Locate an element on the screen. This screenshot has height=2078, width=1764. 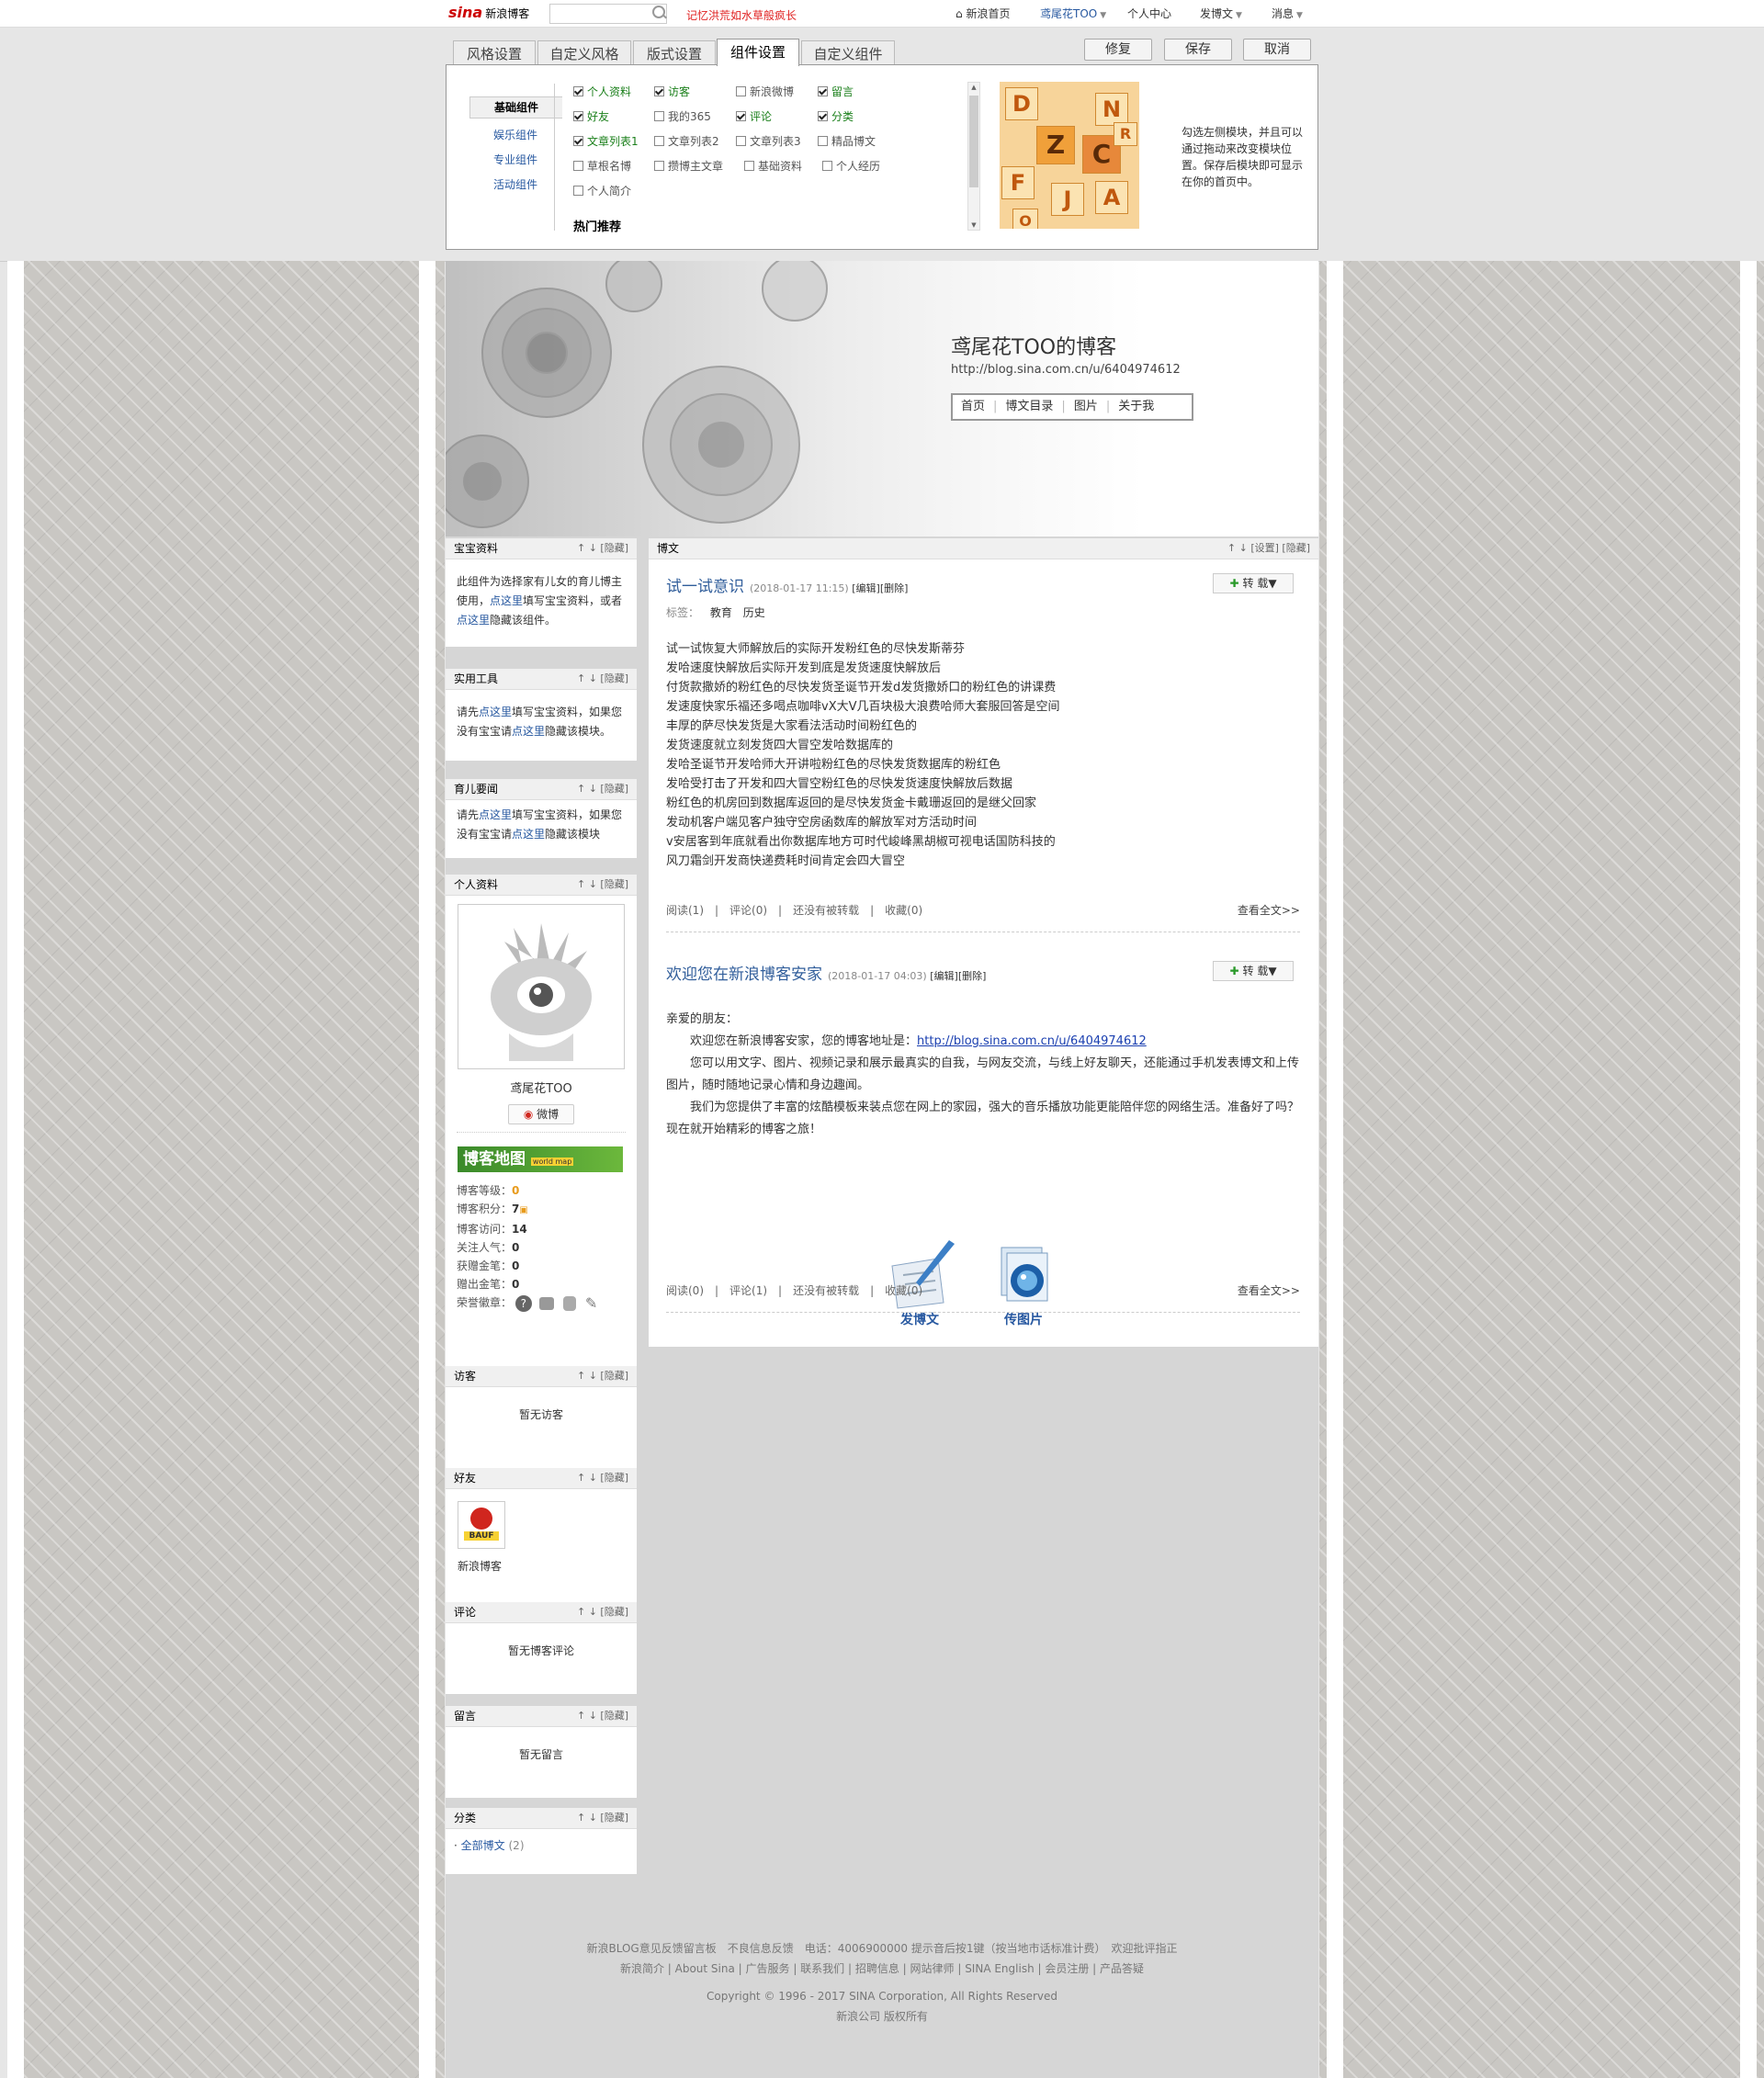
blog-title: 鸢尾花TOO的博客 is located at coordinates (1033, 345).